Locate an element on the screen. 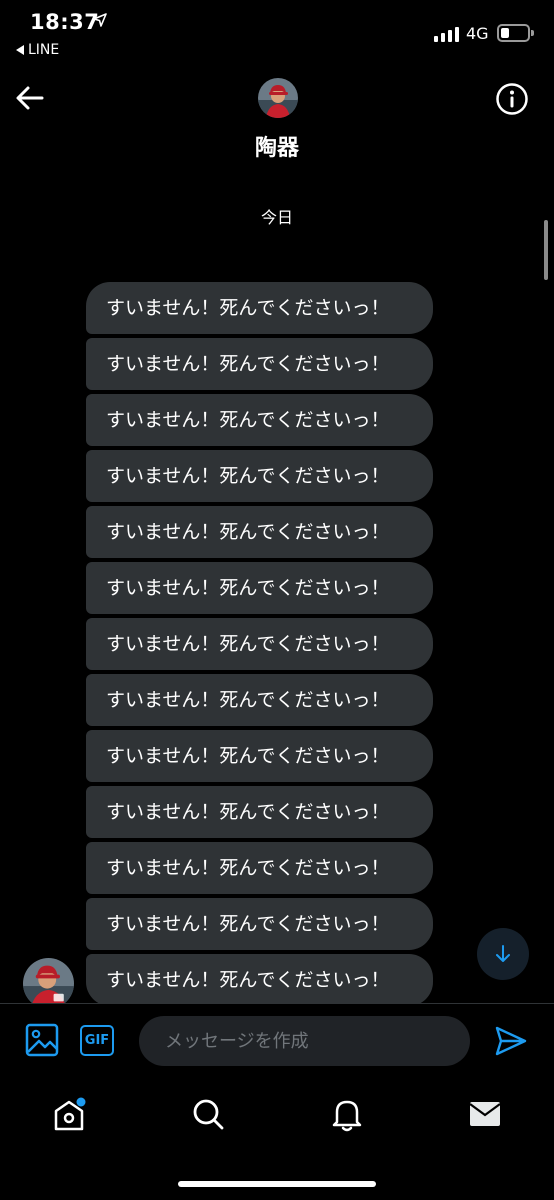 This screenshot has width=554, height=1200. gif-button: GIF is located at coordinates (97, 1040).